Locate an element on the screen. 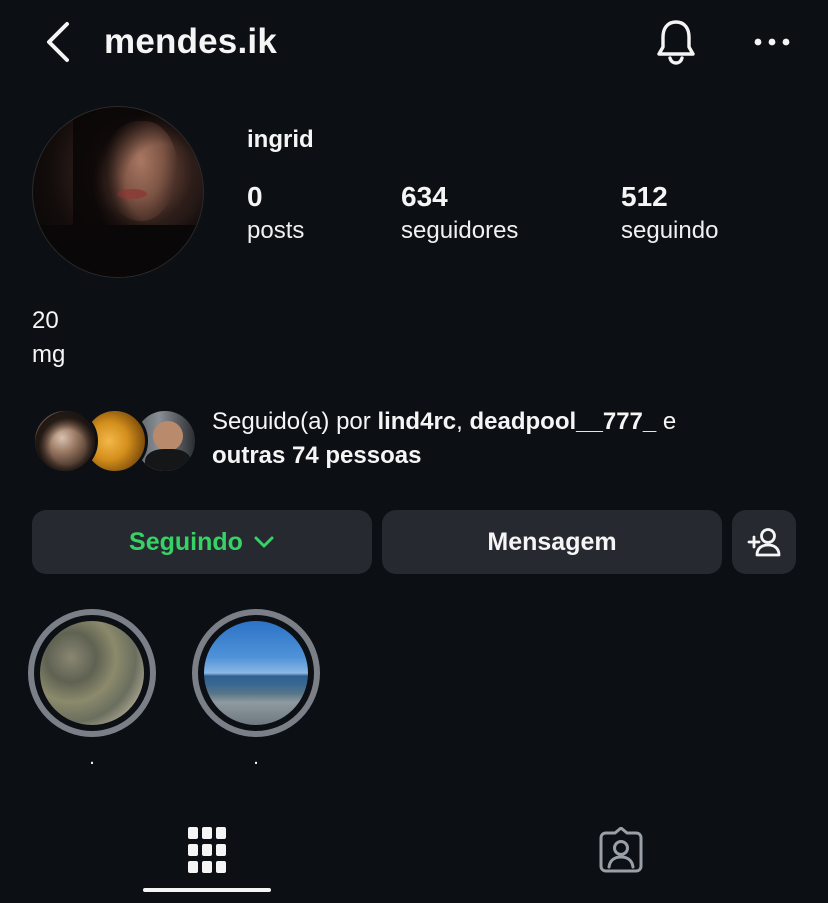 This screenshot has height=903, width=828. stat-posts: 0 posts is located at coordinates (275, 213).